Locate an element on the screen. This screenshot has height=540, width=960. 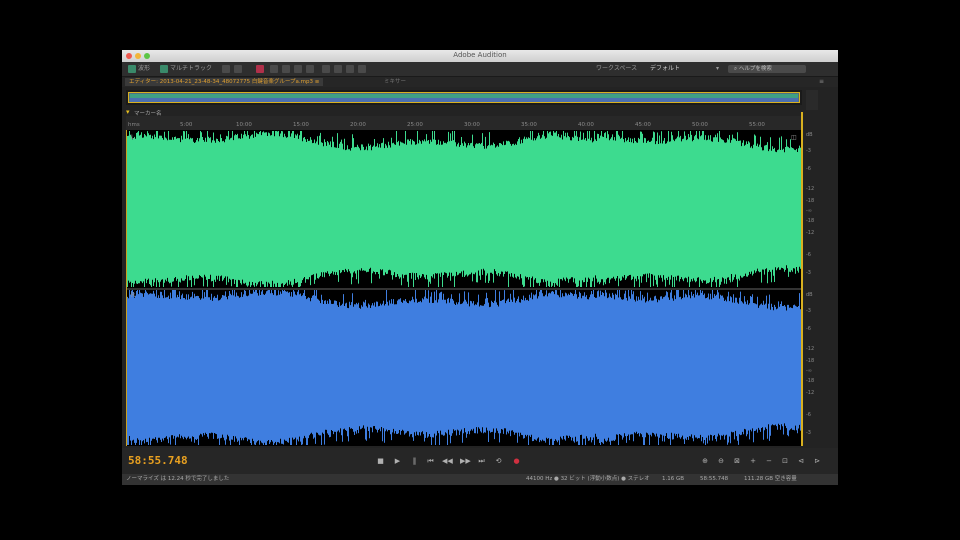
status-file-size: 1.16 GB is located at coordinates (673, 479).